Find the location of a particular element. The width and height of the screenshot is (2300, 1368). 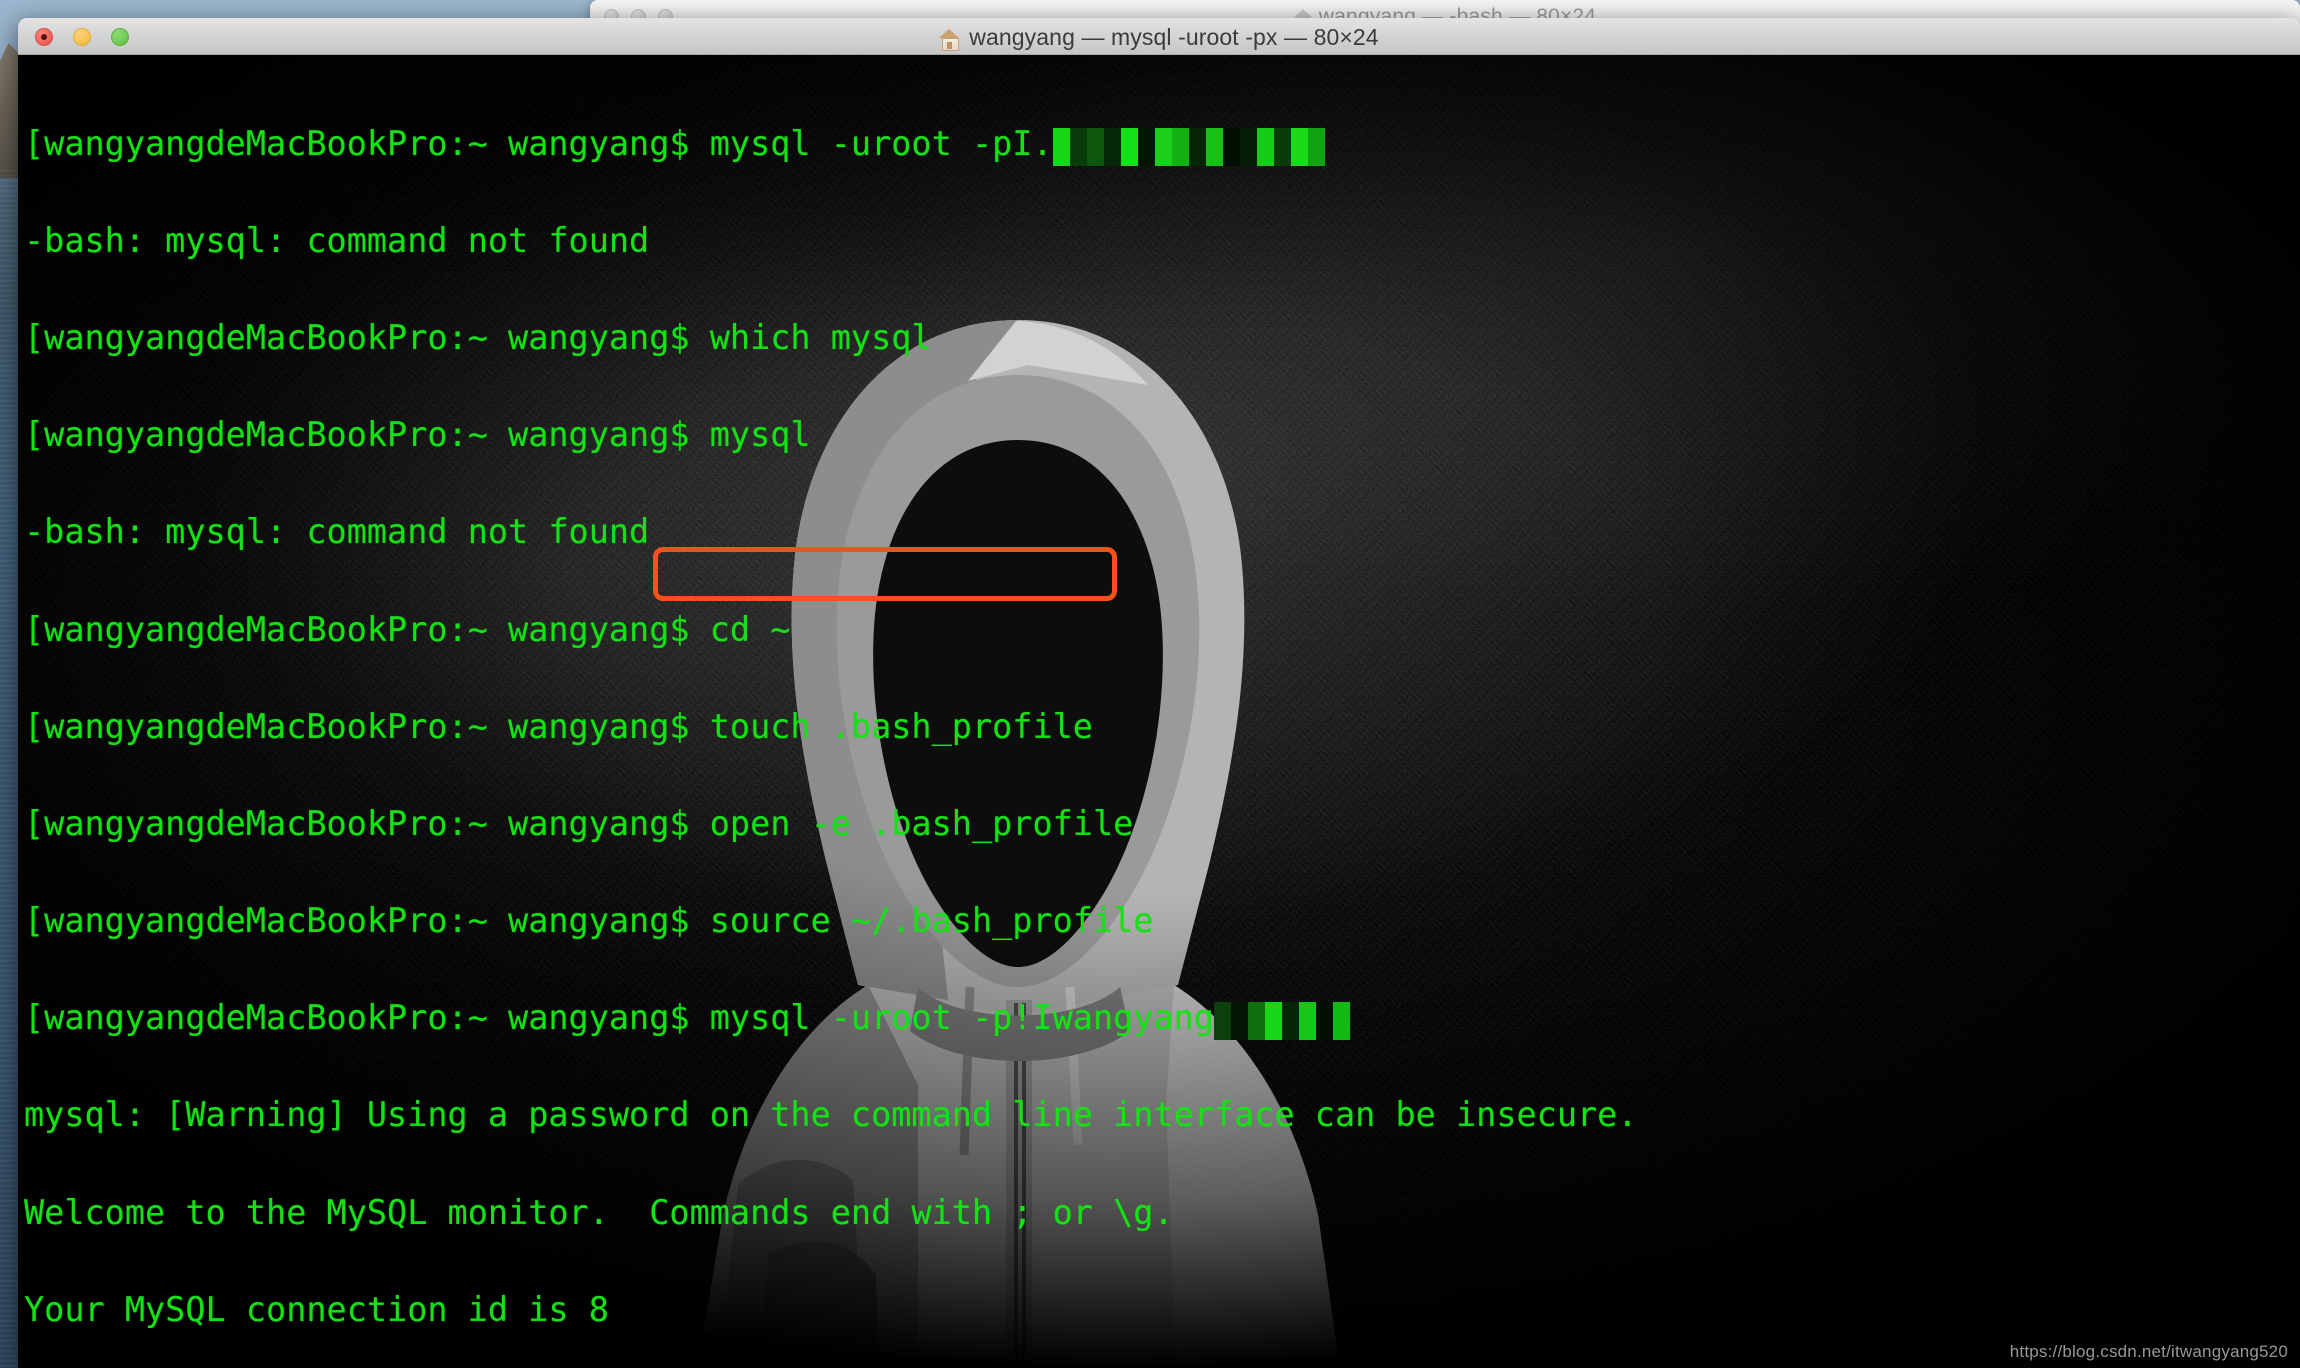

terminal-command: open -e .bash_profile is located at coordinates (921, 823).